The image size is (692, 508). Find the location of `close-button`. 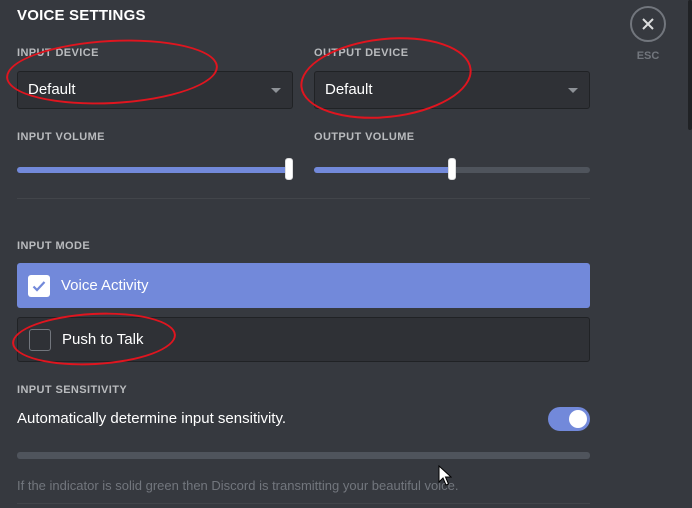

close-button is located at coordinates (648, 24).